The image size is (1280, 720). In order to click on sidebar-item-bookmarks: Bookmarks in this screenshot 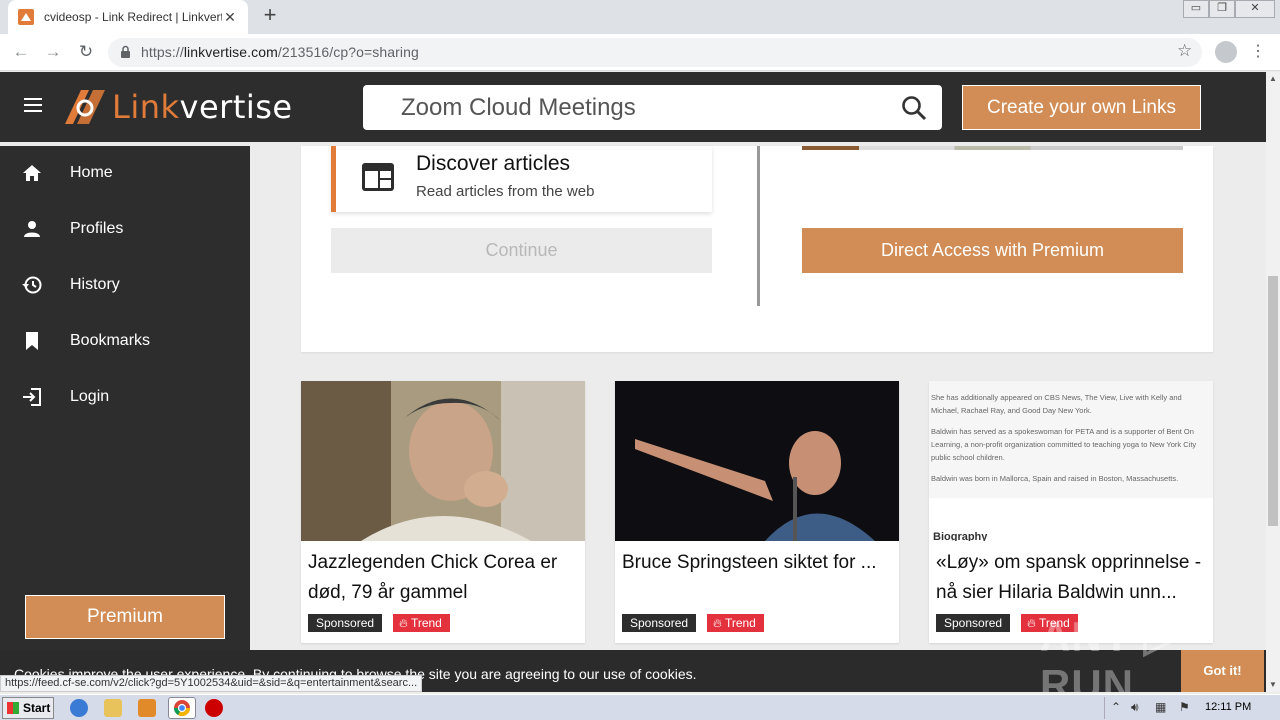, I will do `click(125, 341)`.